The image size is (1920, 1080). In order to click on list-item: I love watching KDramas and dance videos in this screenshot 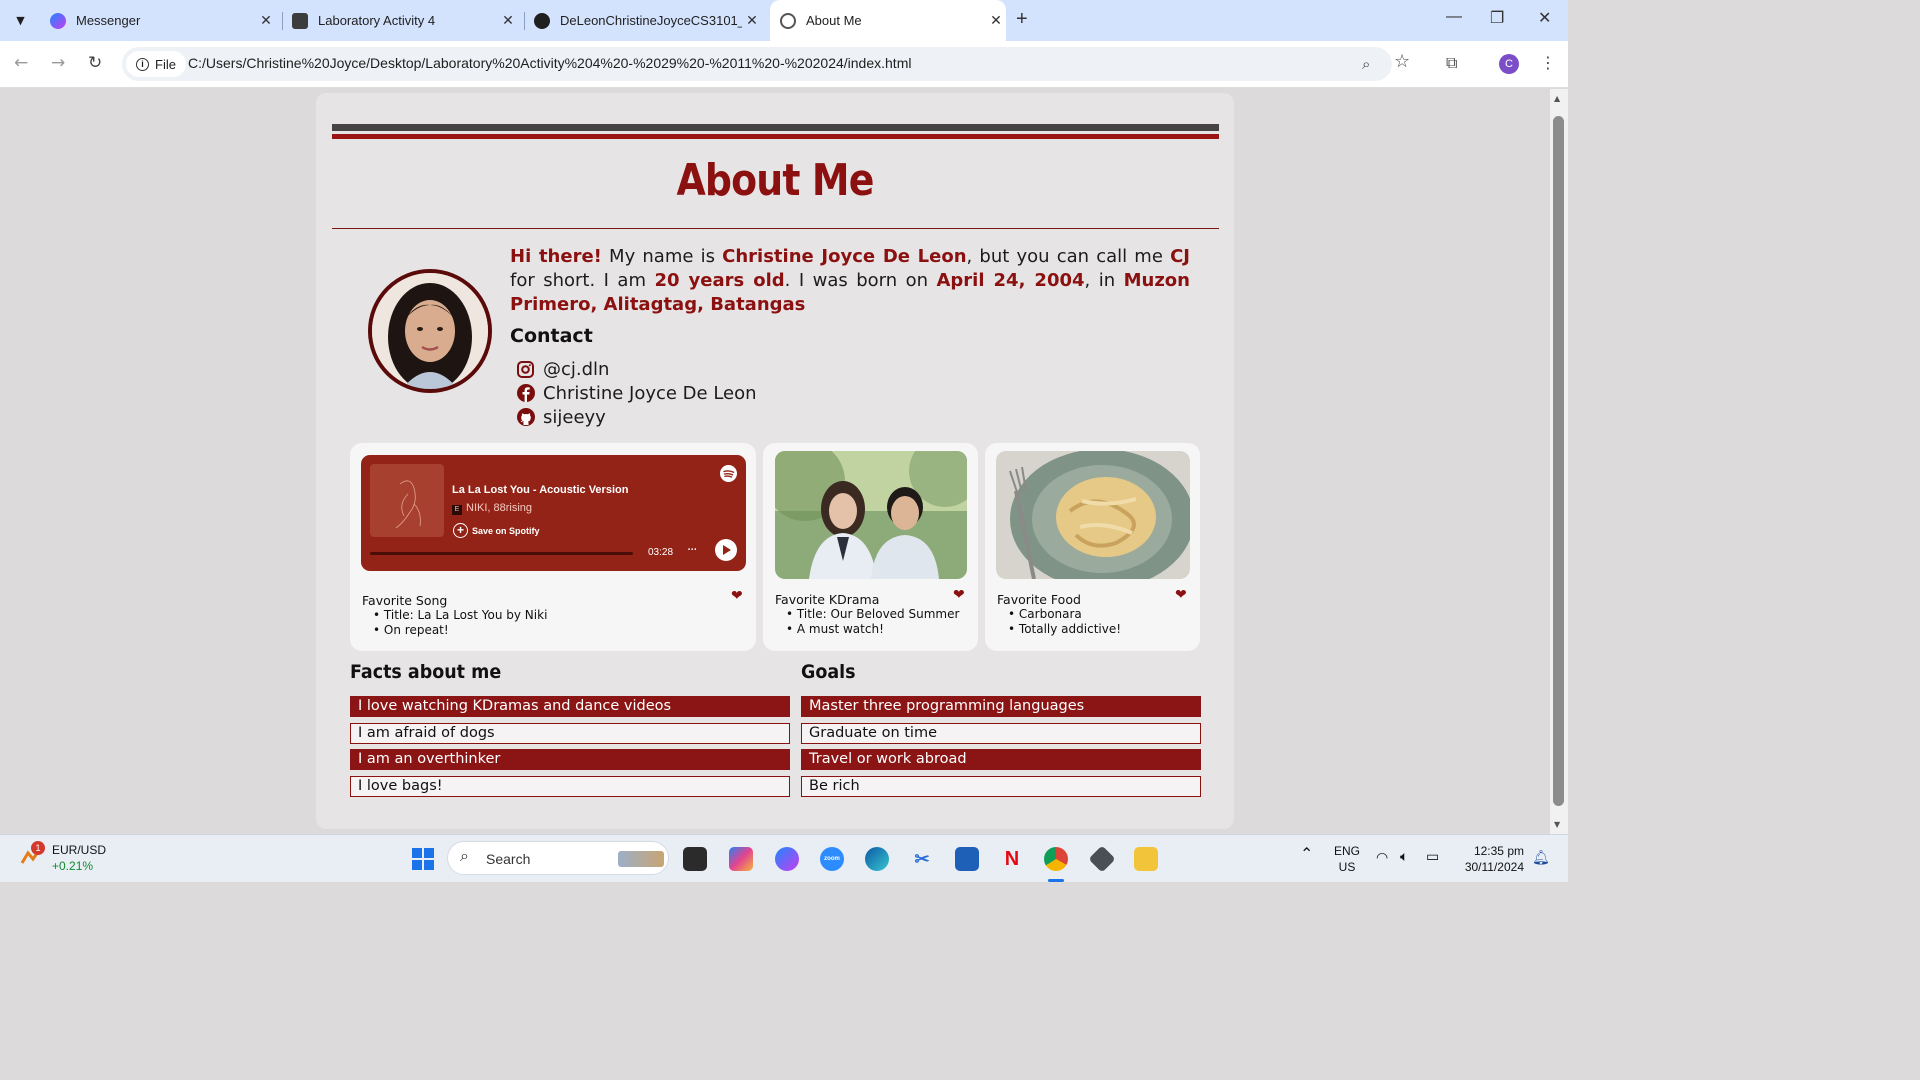, I will do `click(570, 706)`.